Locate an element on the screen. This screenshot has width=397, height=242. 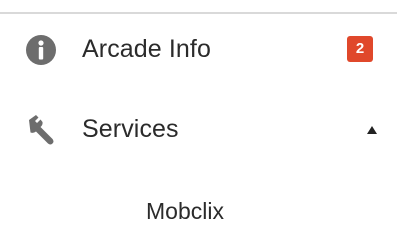
top-divider is located at coordinates (198, 13).